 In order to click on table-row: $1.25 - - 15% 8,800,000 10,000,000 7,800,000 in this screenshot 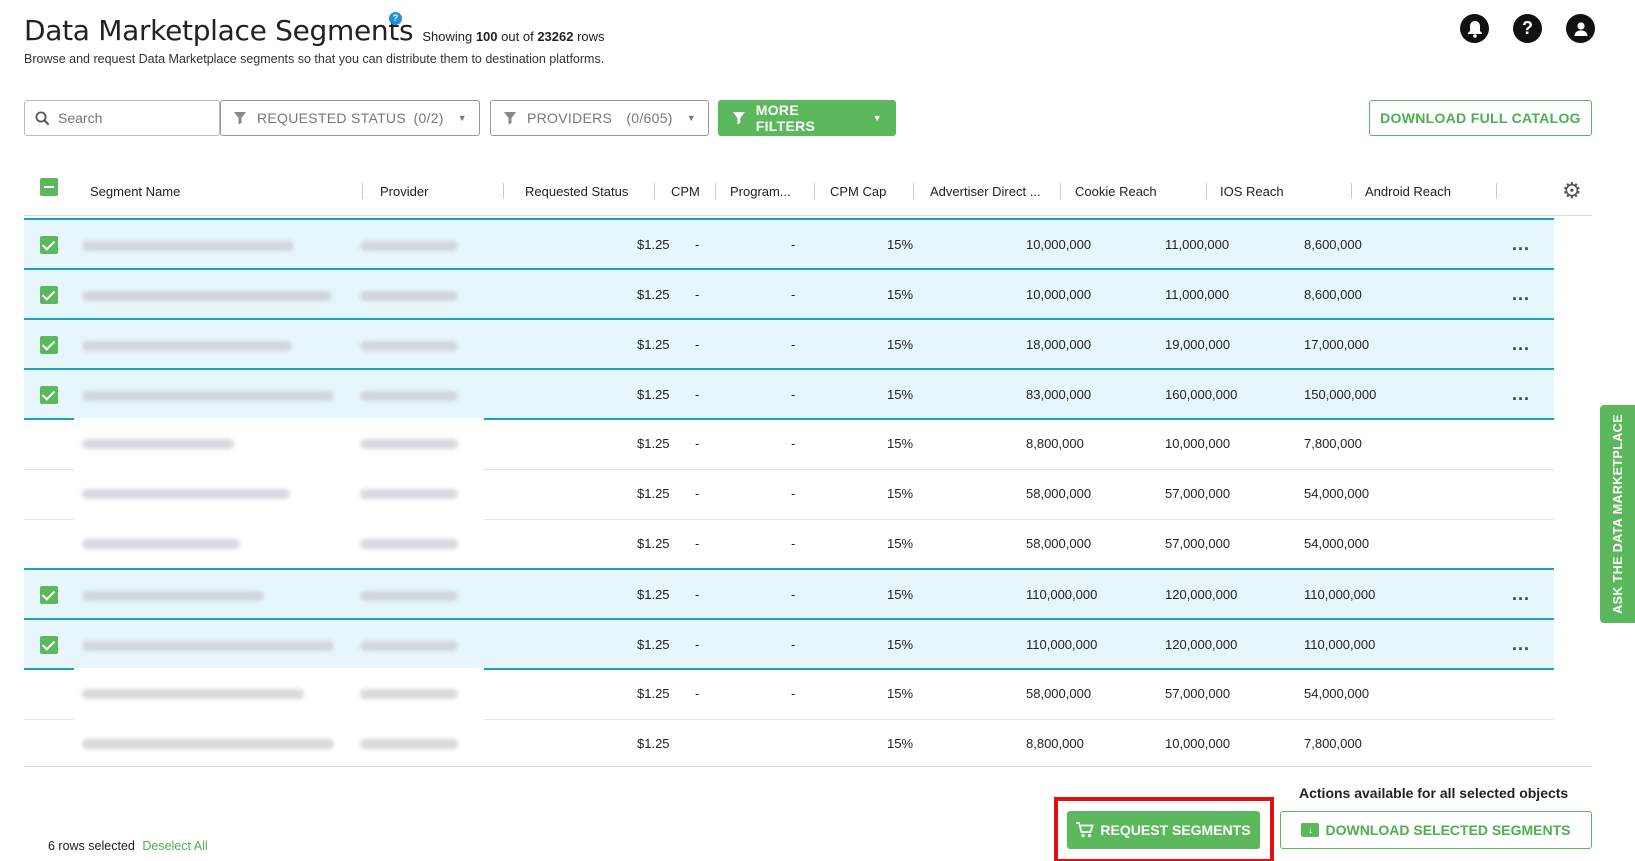, I will do `click(789, 444)`.